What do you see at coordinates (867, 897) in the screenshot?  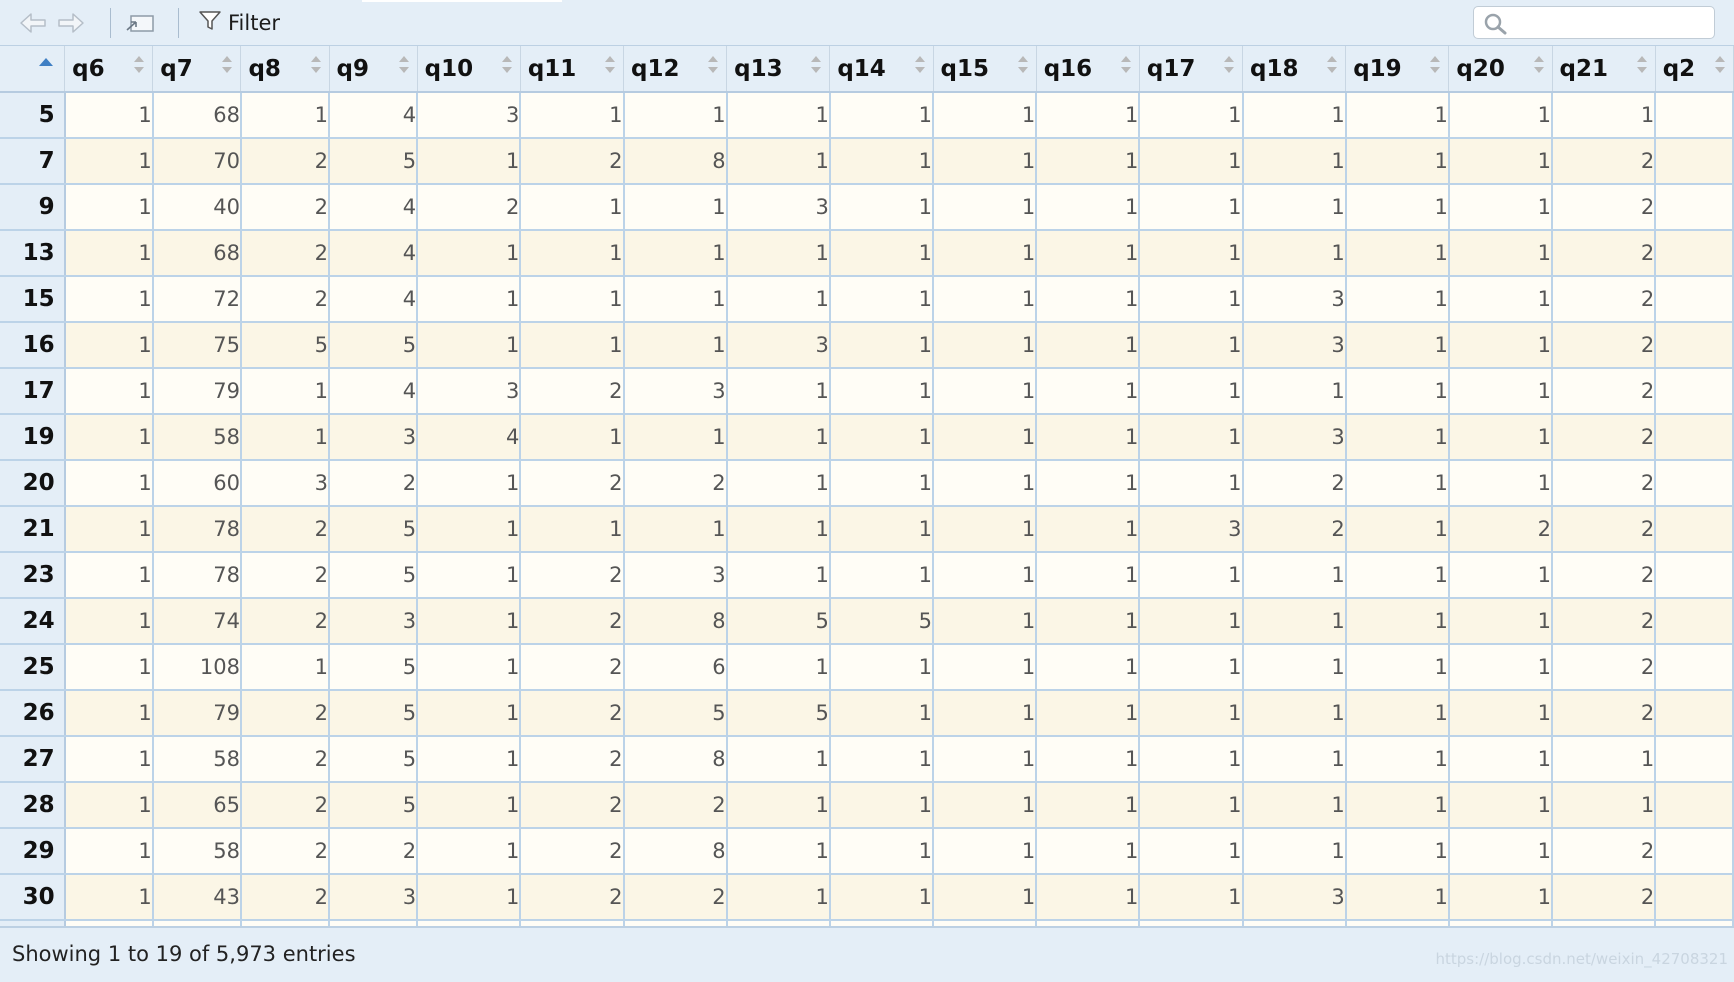 I see `table-row: 30 1 43 2 3 1 2 2 1 1 1 1 1 3 1 1 2` at bounding box center [867, 897].